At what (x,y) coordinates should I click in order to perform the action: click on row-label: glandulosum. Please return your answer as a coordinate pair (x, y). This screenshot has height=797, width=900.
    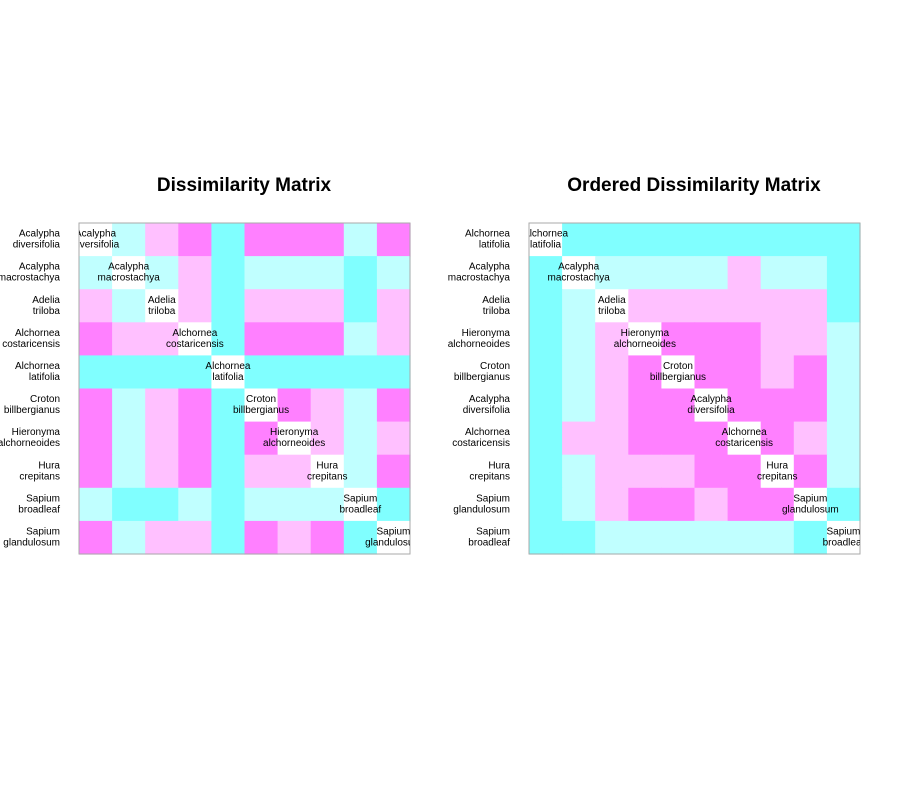
    Looking at the image, I should click on (31, 542).